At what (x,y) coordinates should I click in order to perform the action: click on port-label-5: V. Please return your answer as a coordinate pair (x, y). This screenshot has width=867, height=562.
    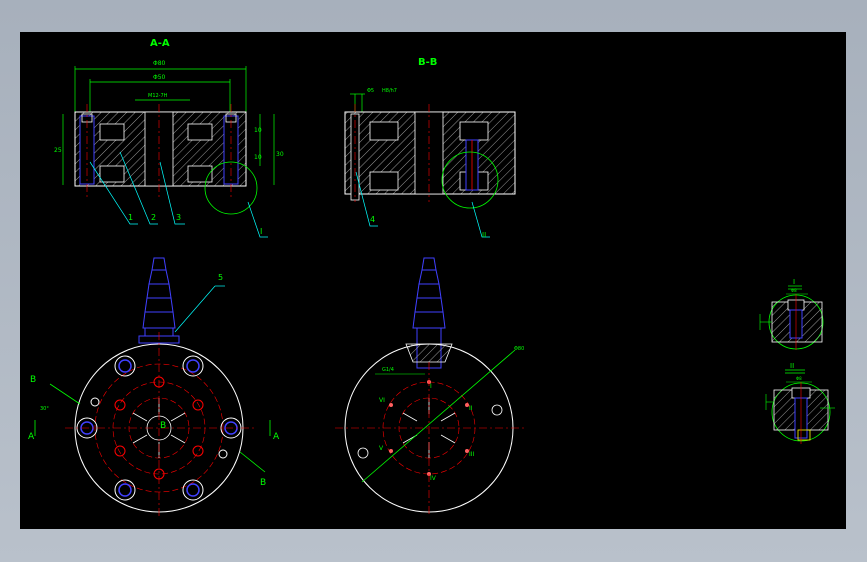
    Looking at the image, I should click on (381, 448).